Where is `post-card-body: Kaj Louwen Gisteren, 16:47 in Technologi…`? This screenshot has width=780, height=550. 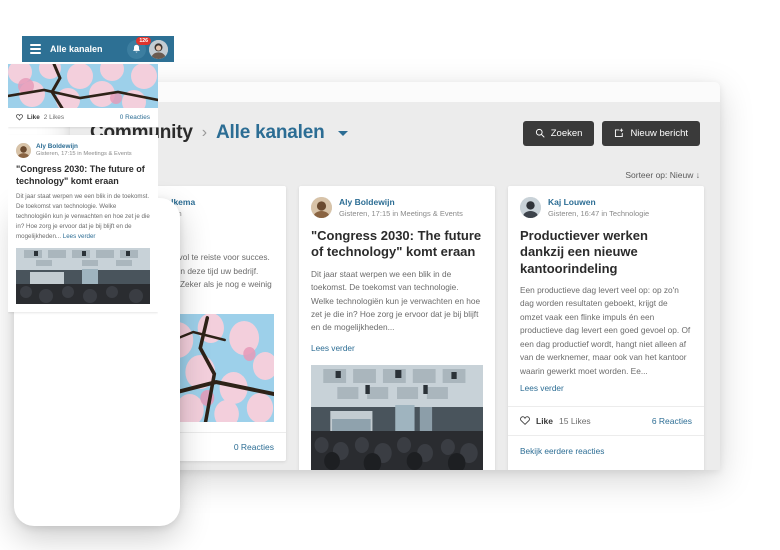
post-card-body: Kaj Louwen Gisteren, 16:47 in Technologi… is located at coordinates (606, 291).